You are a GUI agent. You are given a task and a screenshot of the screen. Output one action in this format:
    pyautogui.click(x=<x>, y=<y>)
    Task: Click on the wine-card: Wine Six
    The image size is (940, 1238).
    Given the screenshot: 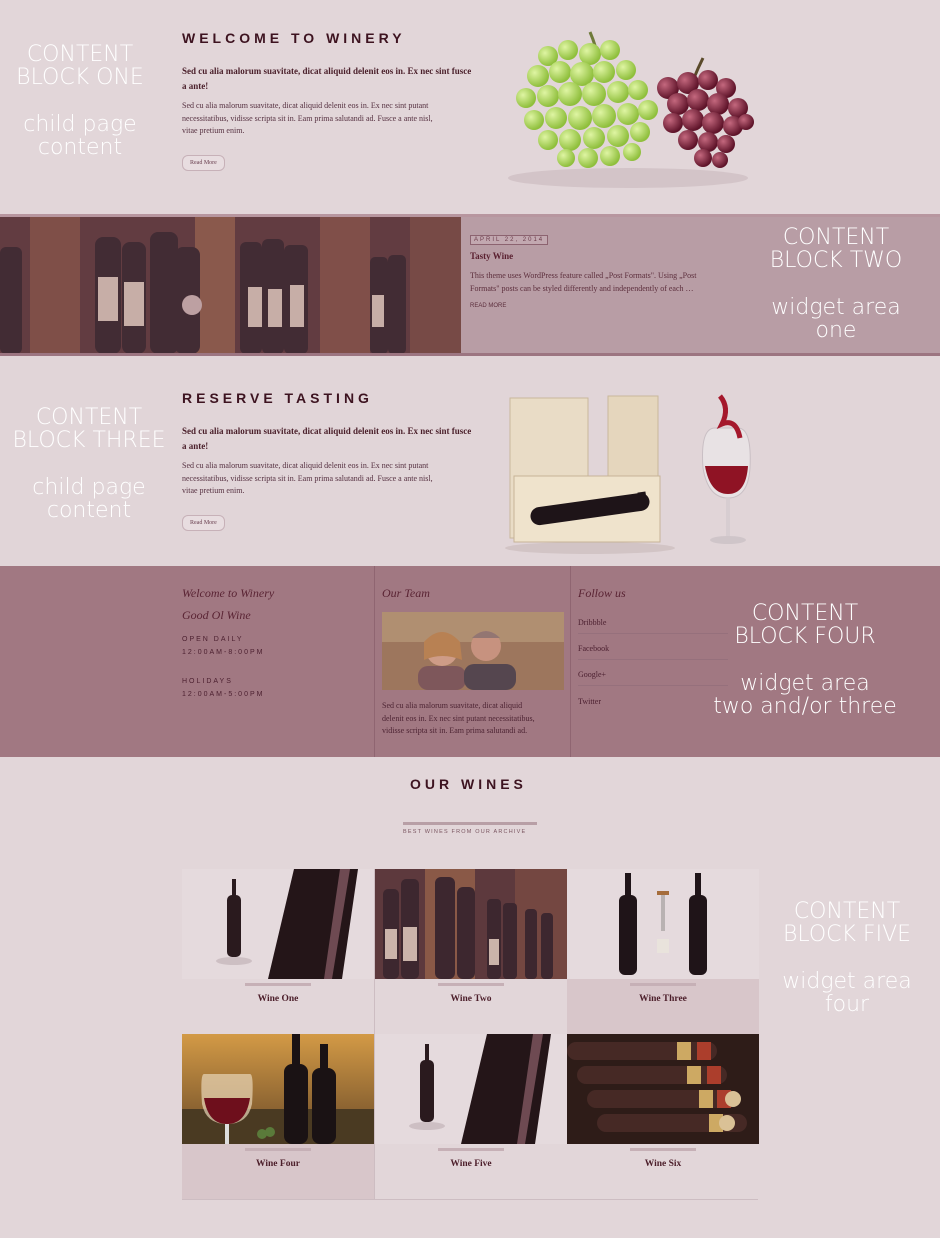 What is the action you would take?
    pyautogui.click(x=663, y=1116)
    